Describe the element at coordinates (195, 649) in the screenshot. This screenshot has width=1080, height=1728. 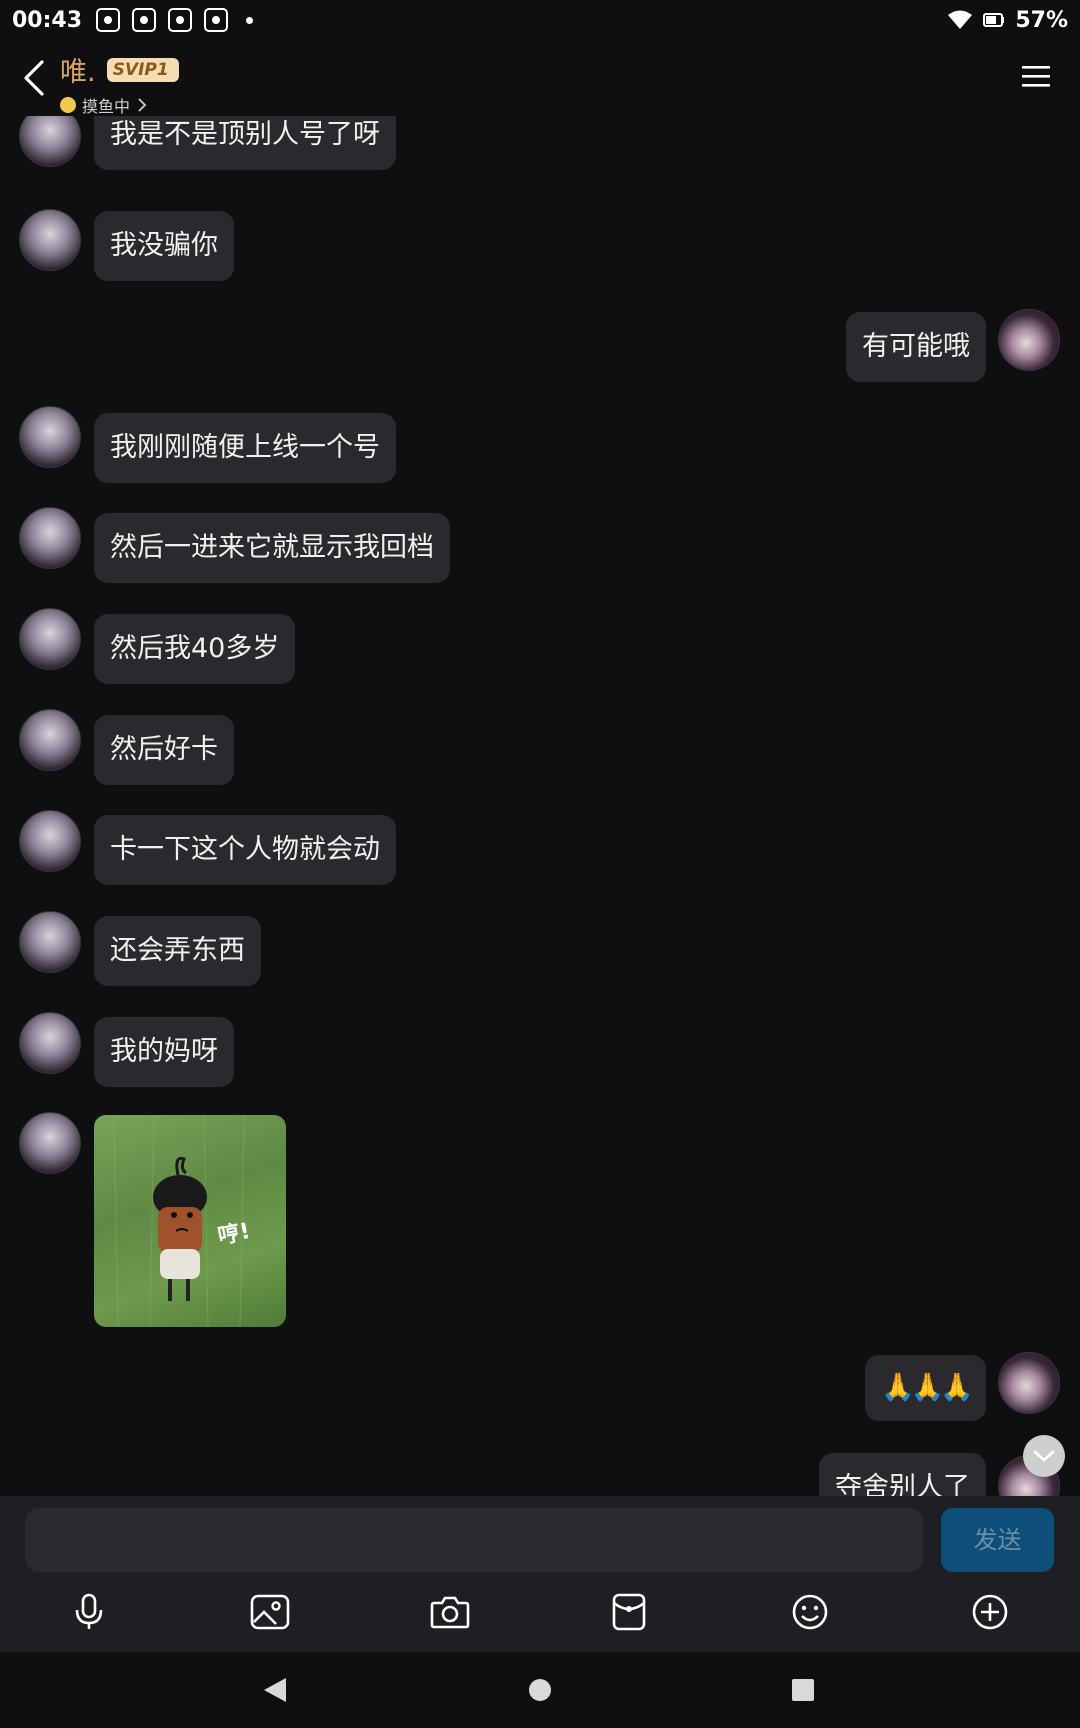
I see `message-bubble: 然后我40多岁` at that location.